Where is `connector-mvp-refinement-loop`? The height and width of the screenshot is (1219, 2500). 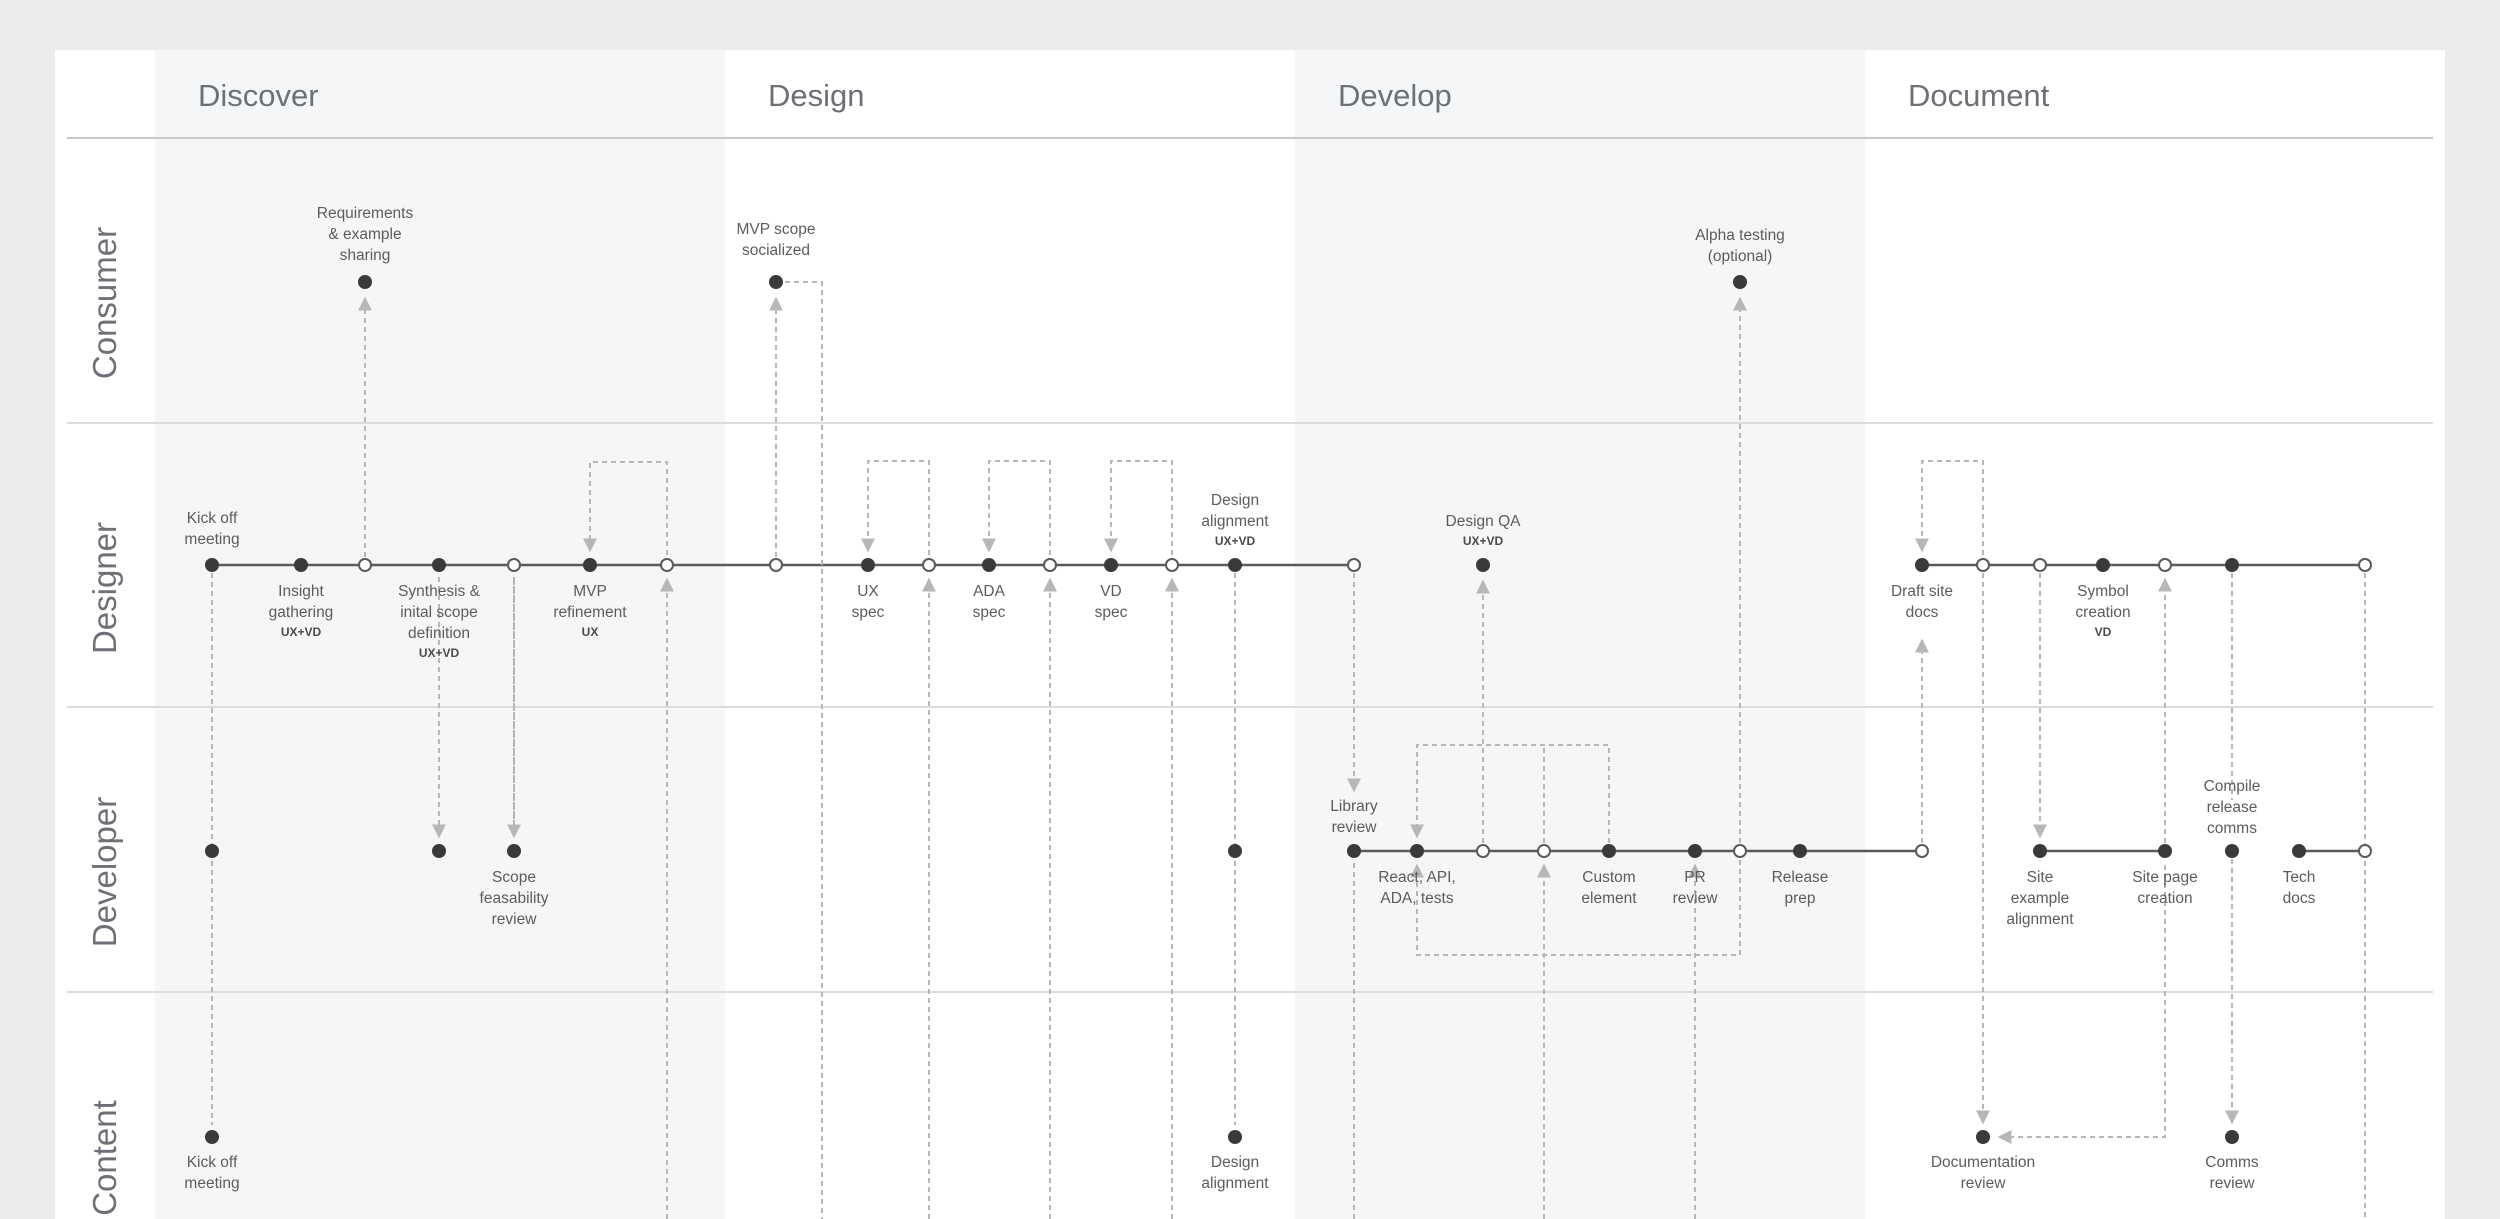
connector-mvp-refinement-loop is located at coordinates (625, 508).